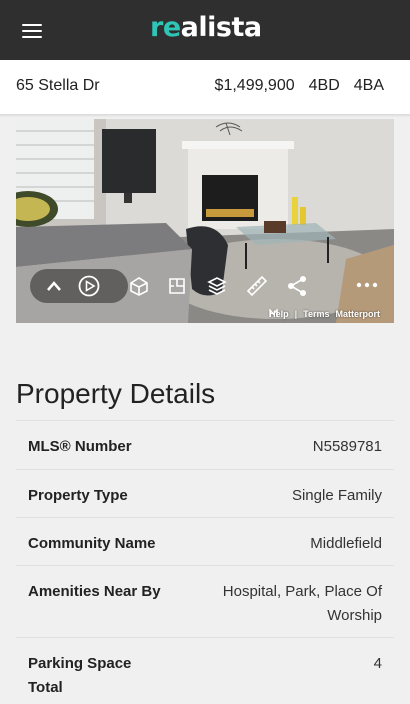 The image size is (410, 704). What do you see at coordinates (58, 85) in the screenshot?
I see `listing-address: 65 Stella Dr` at bounding box center [58, 85].